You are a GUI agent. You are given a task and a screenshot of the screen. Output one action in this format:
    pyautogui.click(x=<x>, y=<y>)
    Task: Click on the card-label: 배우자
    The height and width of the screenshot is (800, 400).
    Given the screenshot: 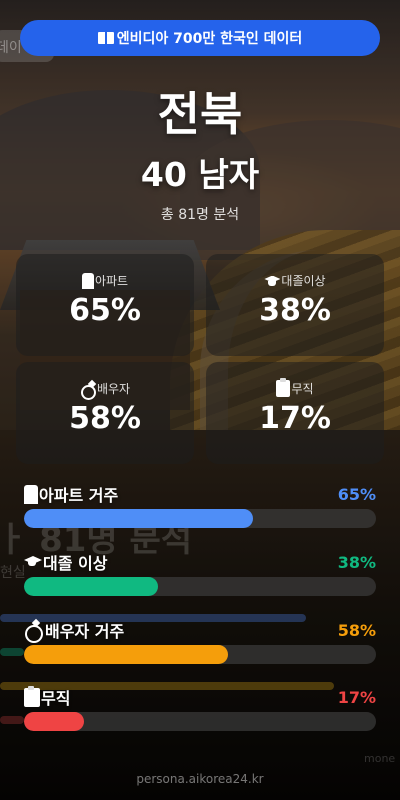 What is the action you would take?
    pyautogui.click(x=113, y=389)
    